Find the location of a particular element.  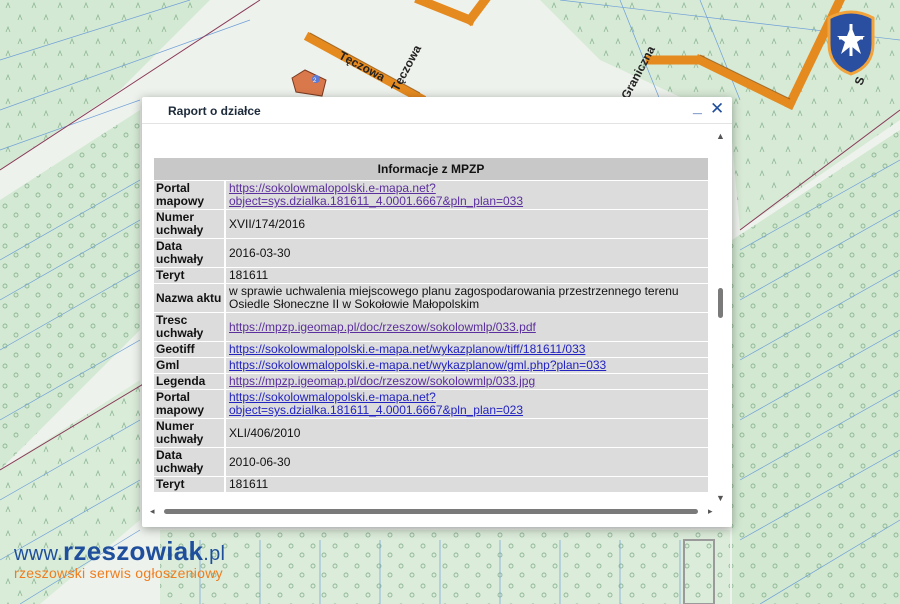

row-key: Geotiff is located at coordinates (190, 349).